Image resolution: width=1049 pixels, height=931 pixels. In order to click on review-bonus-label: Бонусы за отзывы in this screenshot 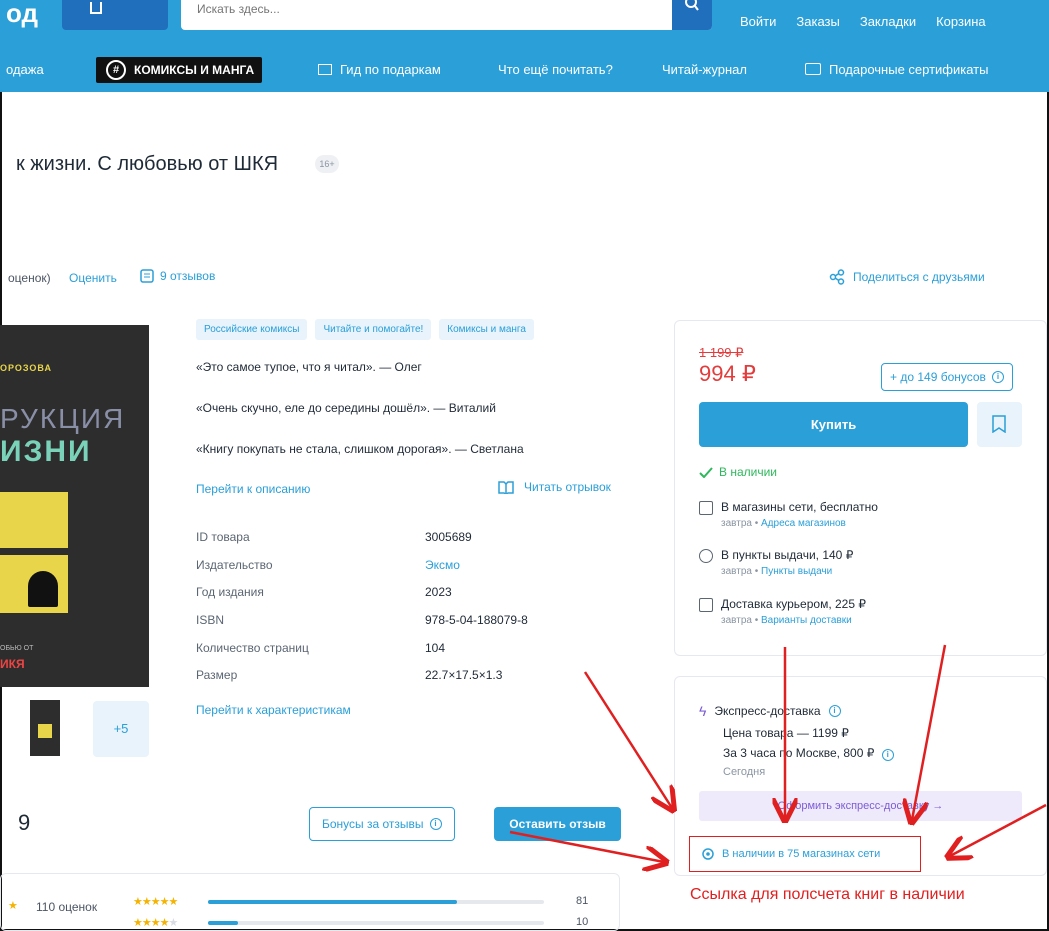, I will do `click(373, 824)`.